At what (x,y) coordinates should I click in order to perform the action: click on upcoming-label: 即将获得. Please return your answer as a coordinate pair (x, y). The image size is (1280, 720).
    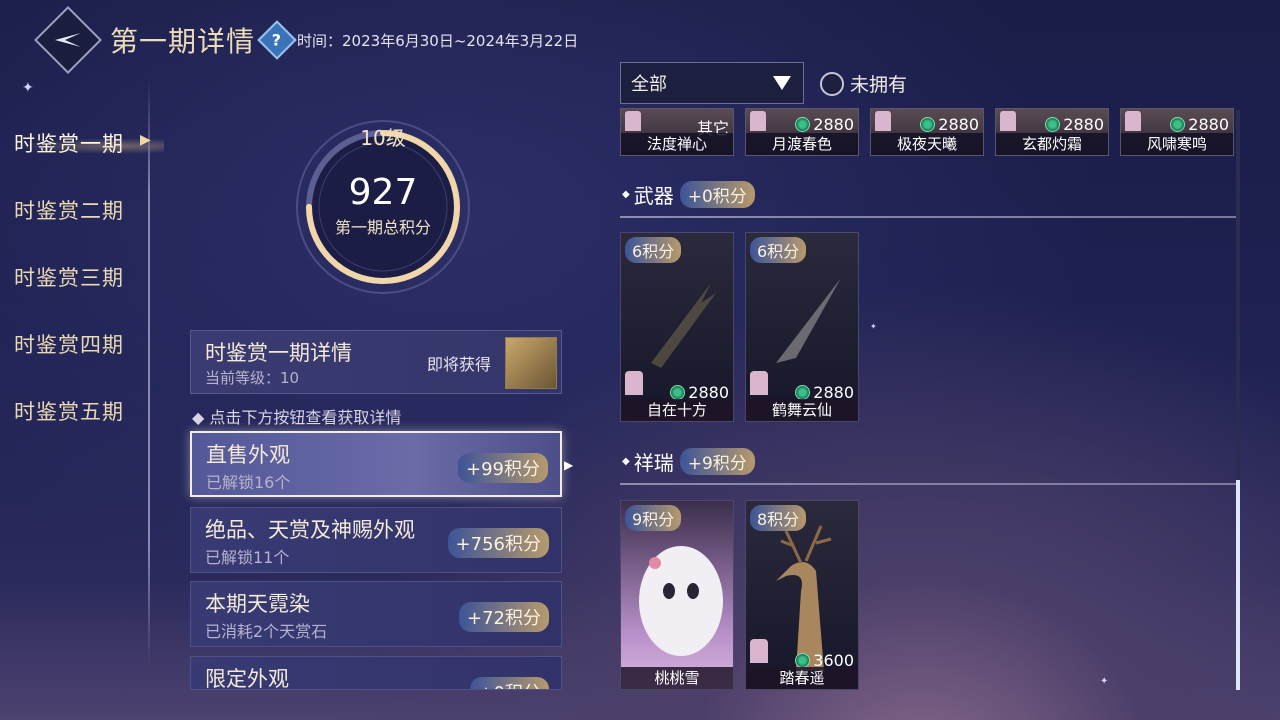
    Looking at the image, I should click on (459, 364).